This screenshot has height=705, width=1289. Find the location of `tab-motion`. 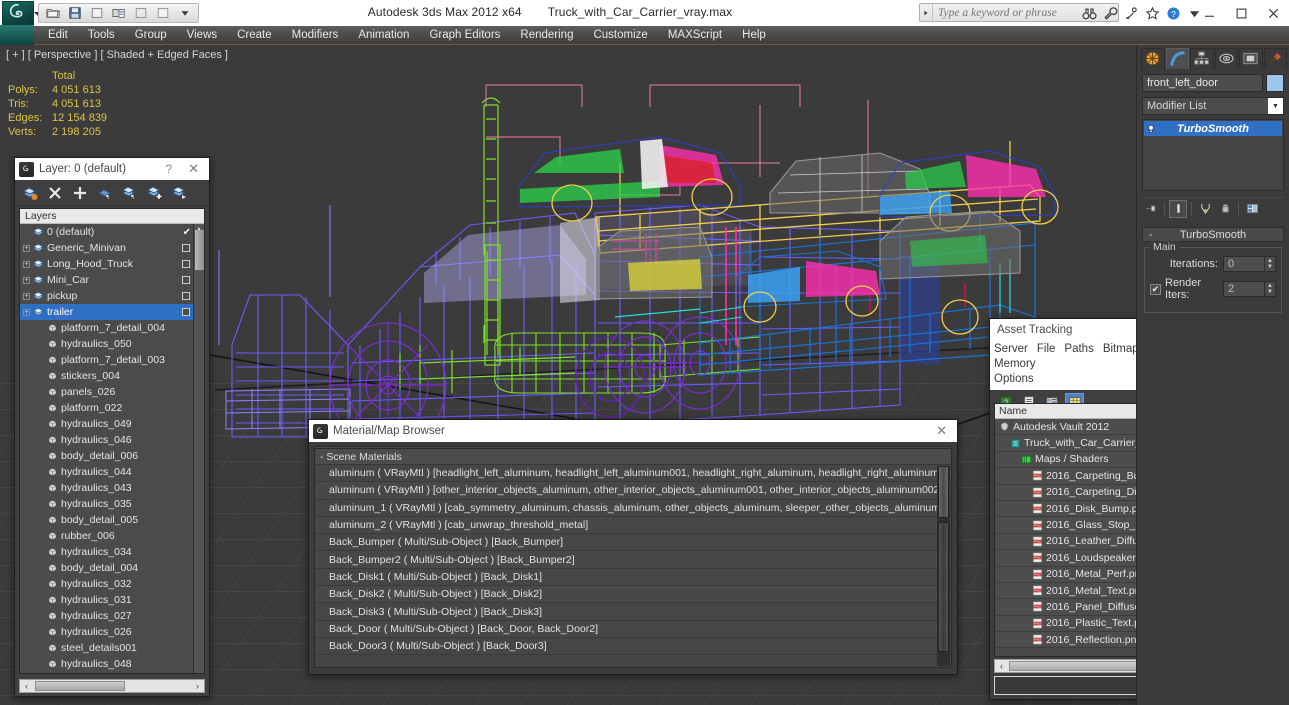

tab-motion is located at coordinates (1226, 58).